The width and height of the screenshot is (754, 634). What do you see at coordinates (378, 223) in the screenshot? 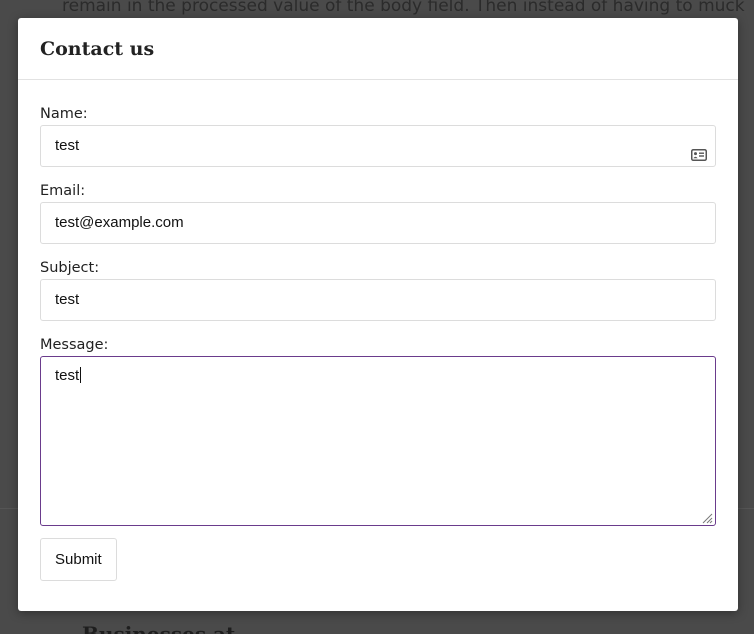
I see `email-input: test@example.com` at bounding box center [378, 223].